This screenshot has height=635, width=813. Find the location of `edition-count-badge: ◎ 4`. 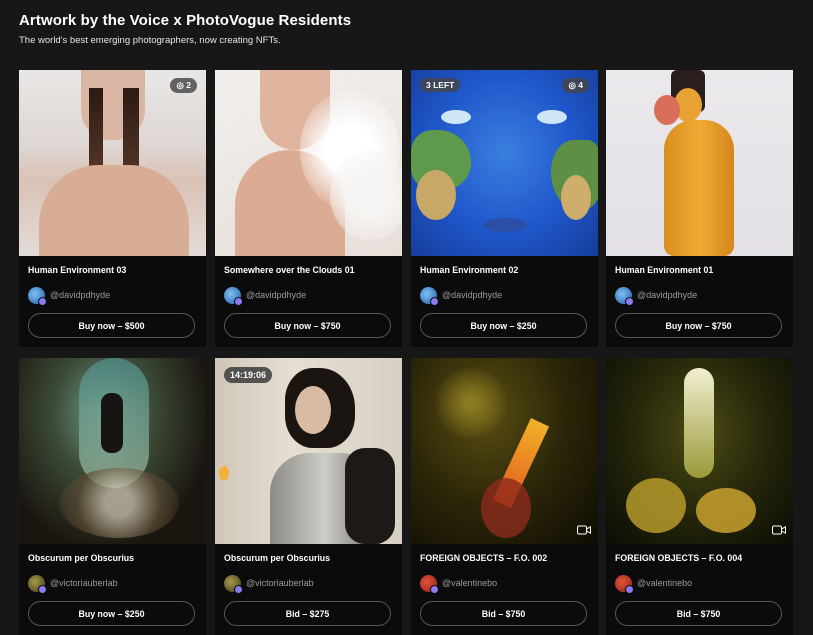

edition-count-badge: ◎ 4 is located at coordinates (575, 85).